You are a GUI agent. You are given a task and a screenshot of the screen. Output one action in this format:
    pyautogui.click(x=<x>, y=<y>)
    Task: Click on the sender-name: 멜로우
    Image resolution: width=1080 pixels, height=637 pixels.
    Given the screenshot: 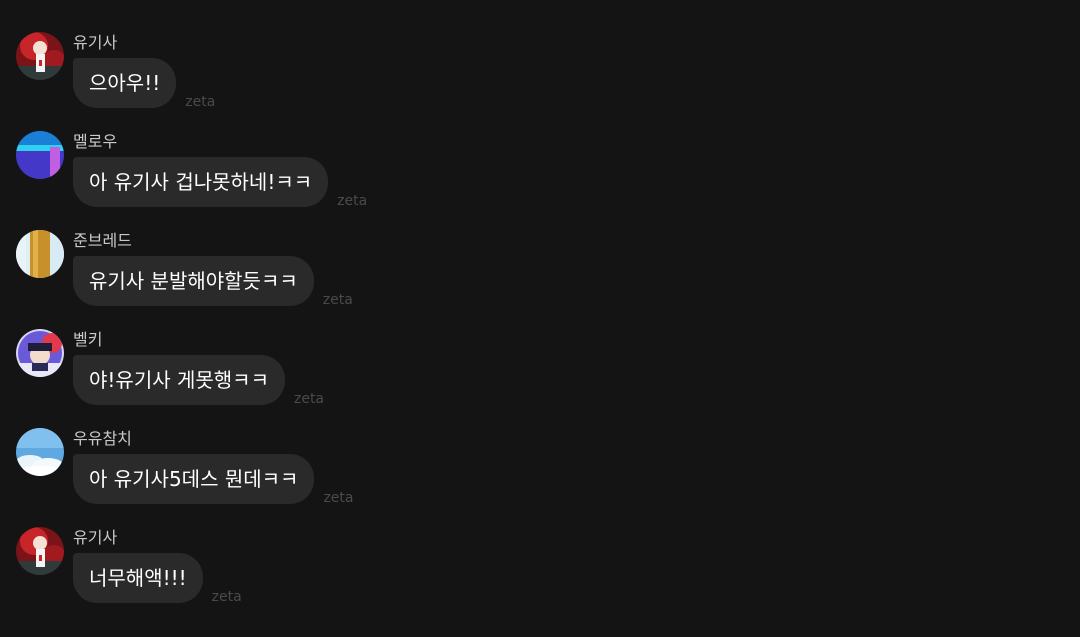 What is the action you would take?
    pyautogui.click(x=95, y=141)
    